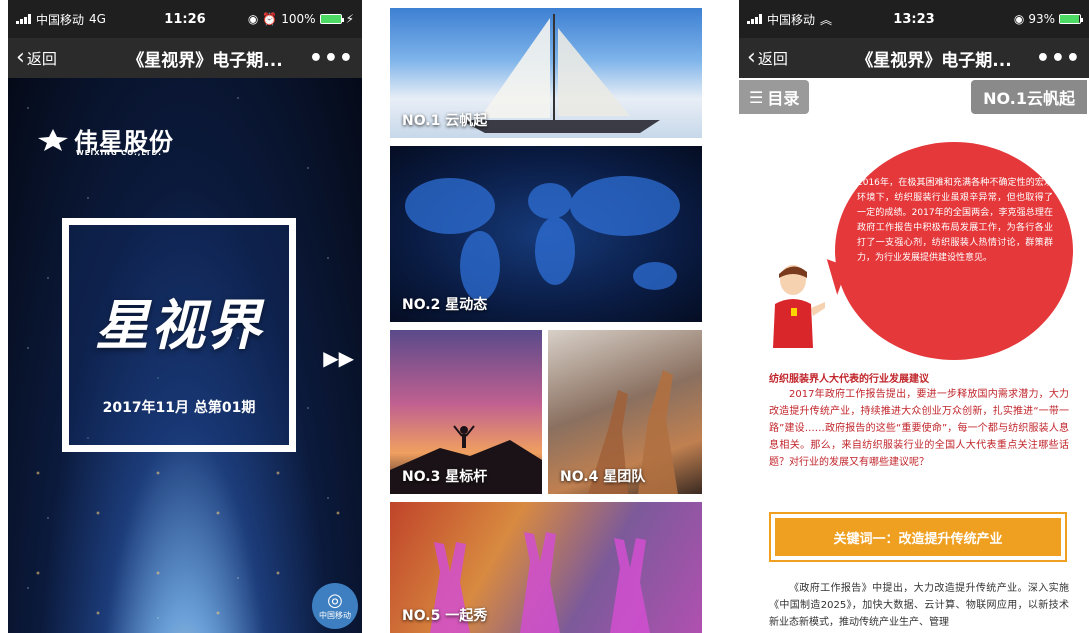 Image resolution: width=1089 pixels, height=633 pixels. What do you see at coordinates (185, 533) in the screenshot?
I see `earth-night-lights` at bounding box center [185, 533].